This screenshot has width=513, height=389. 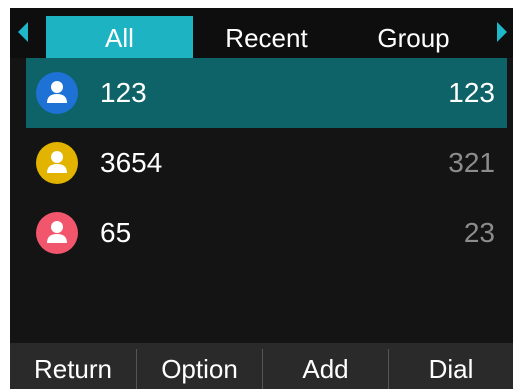 What do you see at coordinates (479, 232) in the screenshot?
I see `contact-number: 23` at bounding box center [479, 232].